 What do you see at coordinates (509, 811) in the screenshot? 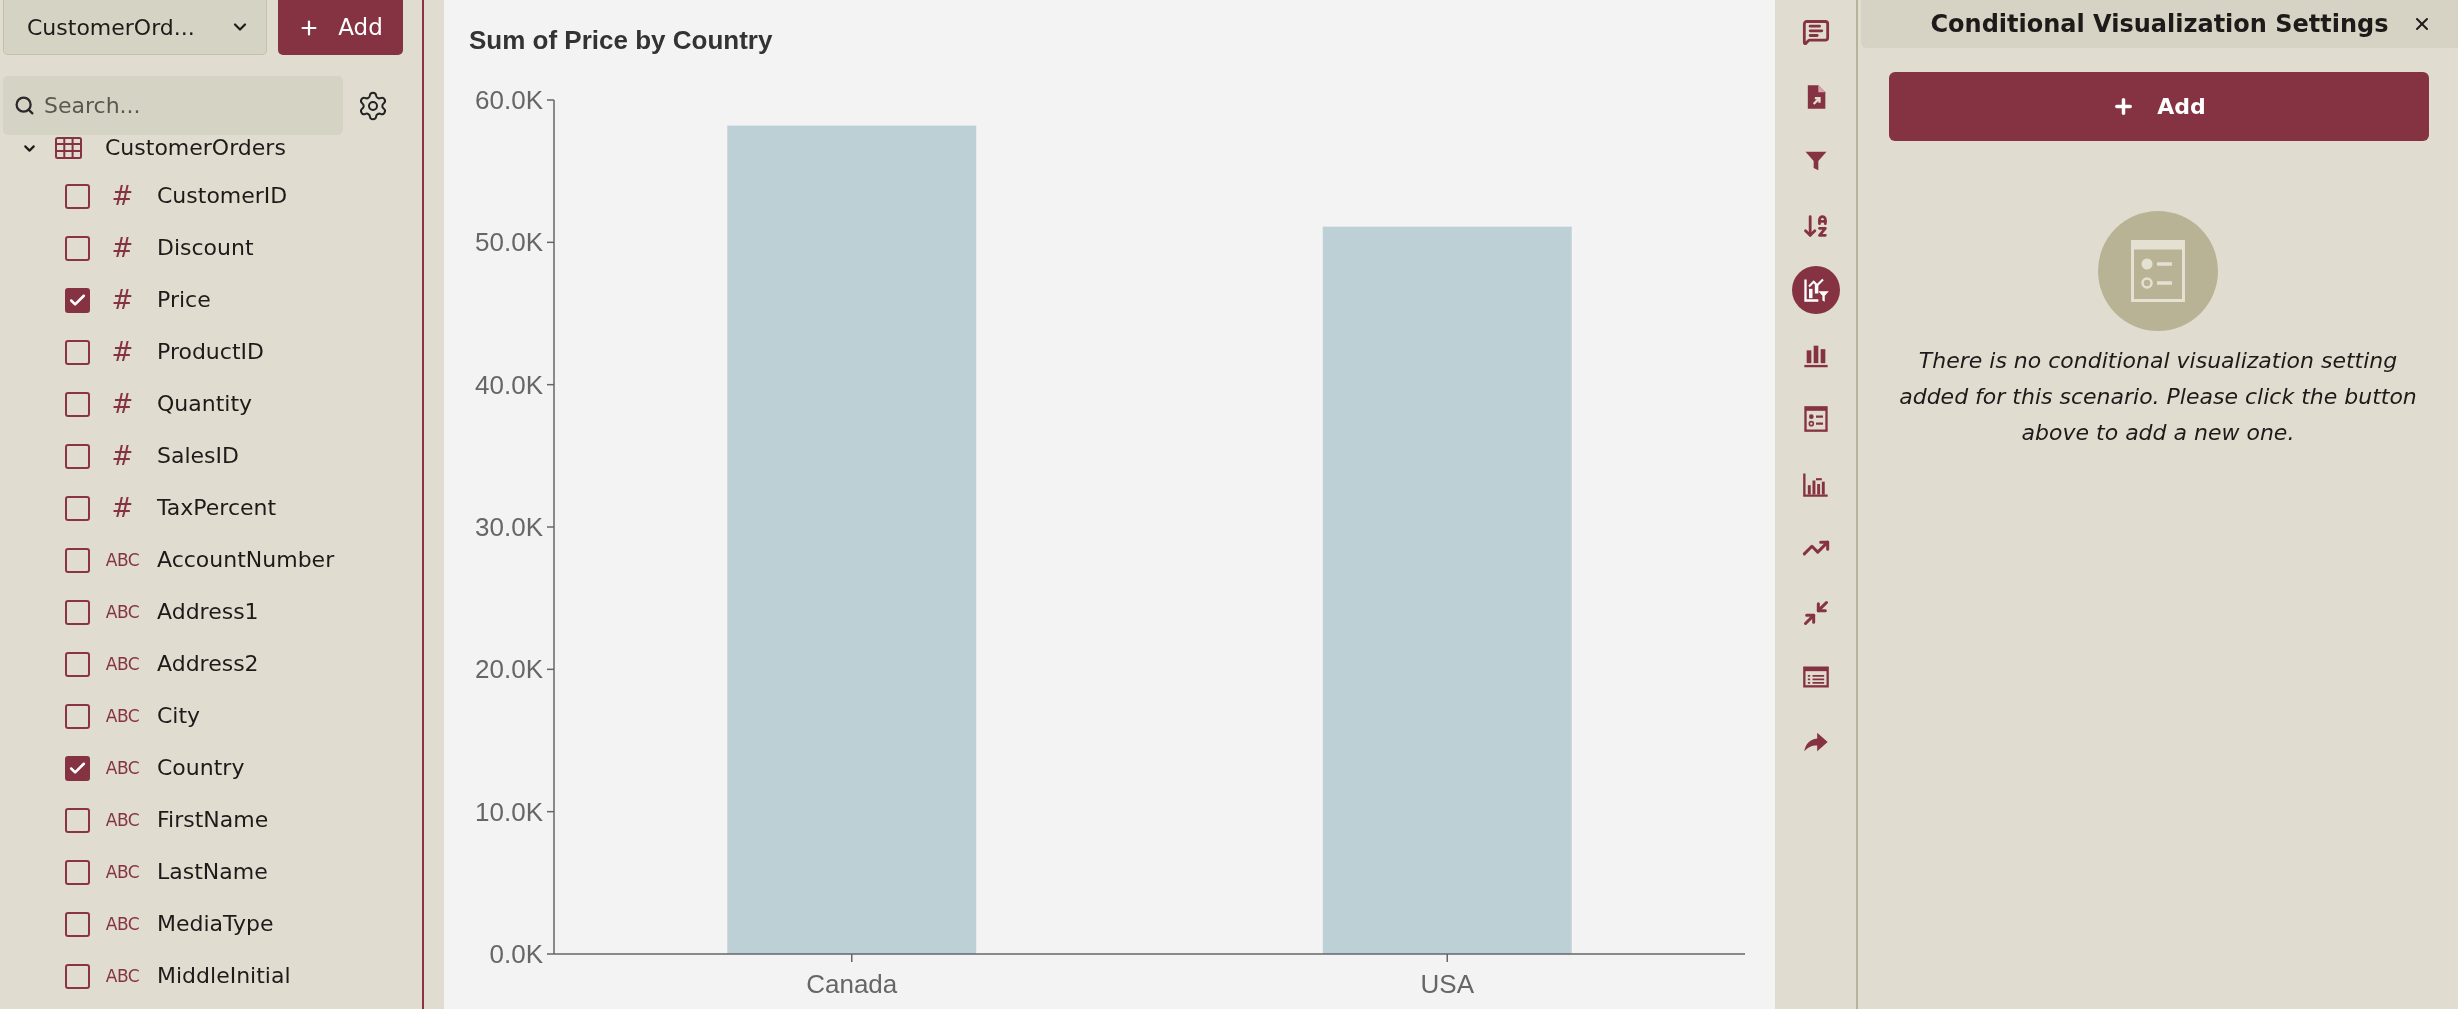
I see `y-tick-label: 10.0K` at bounding box center [509, 811].